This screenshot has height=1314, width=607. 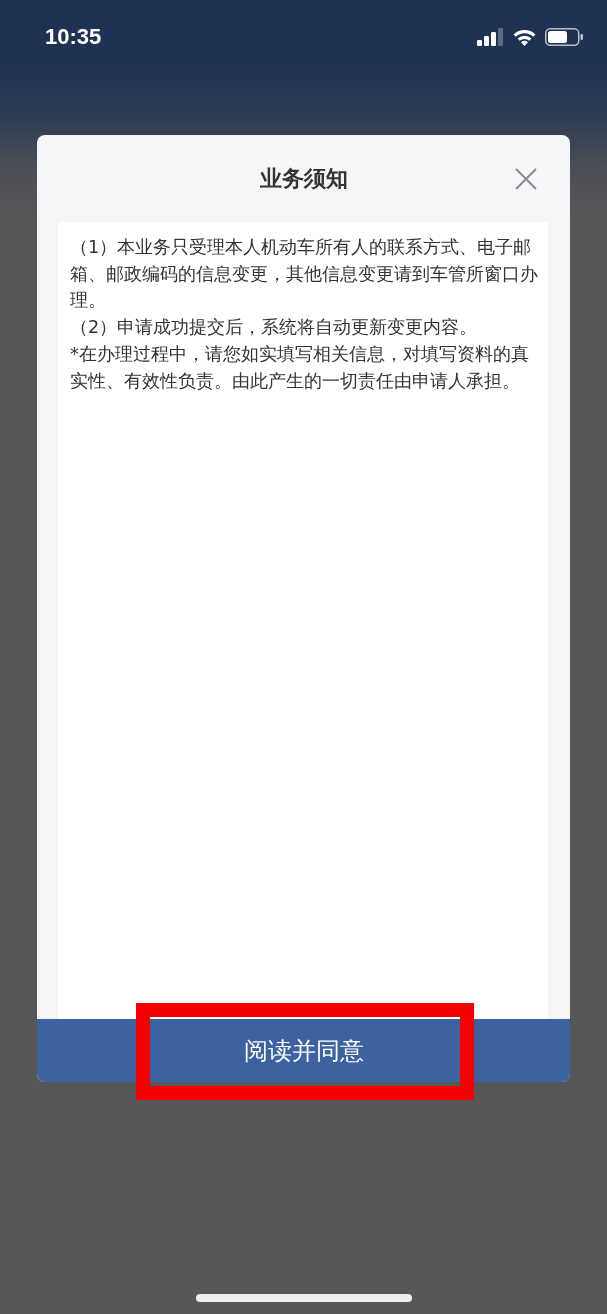 I want to click on dialog-title: 业务须知, so click(x=303, y=178).